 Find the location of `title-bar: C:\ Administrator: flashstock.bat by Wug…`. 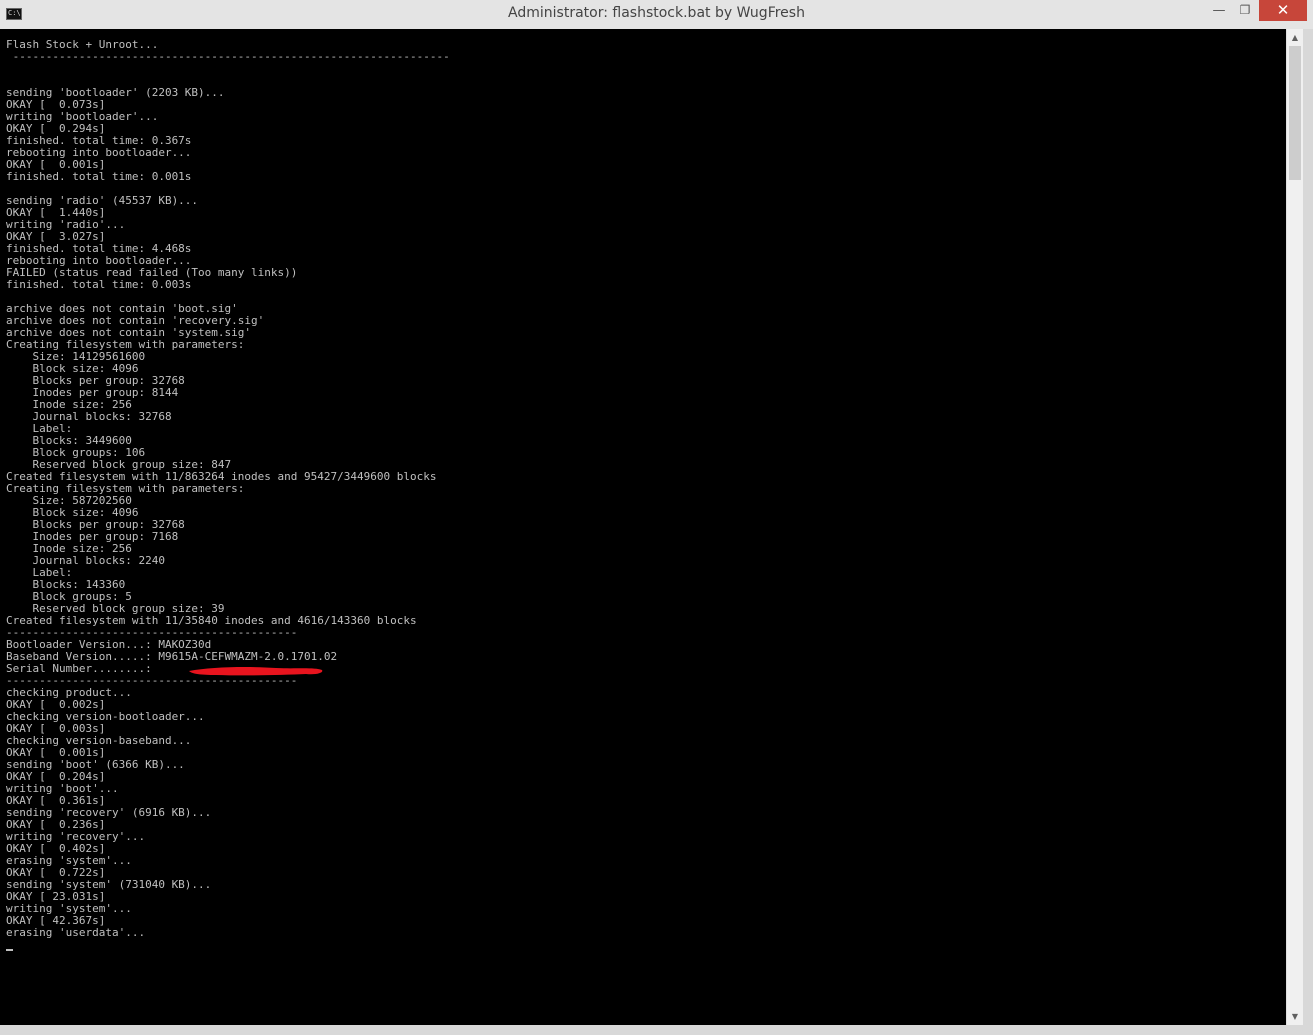

title-bar: C:\ Administrator: flashstock.bat by Wug… is located at coordinates (656, 14).